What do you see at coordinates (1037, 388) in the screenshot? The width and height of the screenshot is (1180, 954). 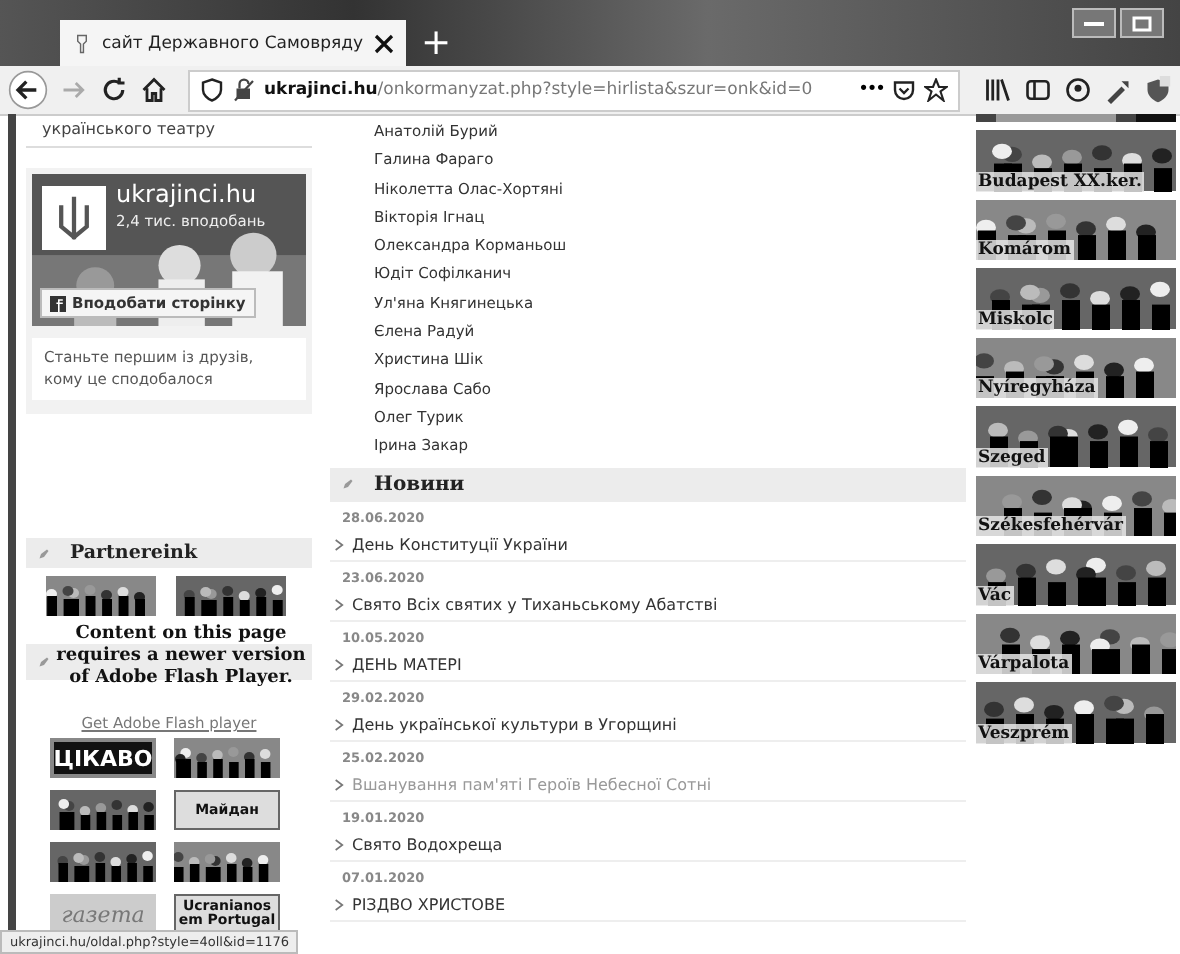 I see `city-link: Nyíregyháza` at bounding box center [1037, 388].